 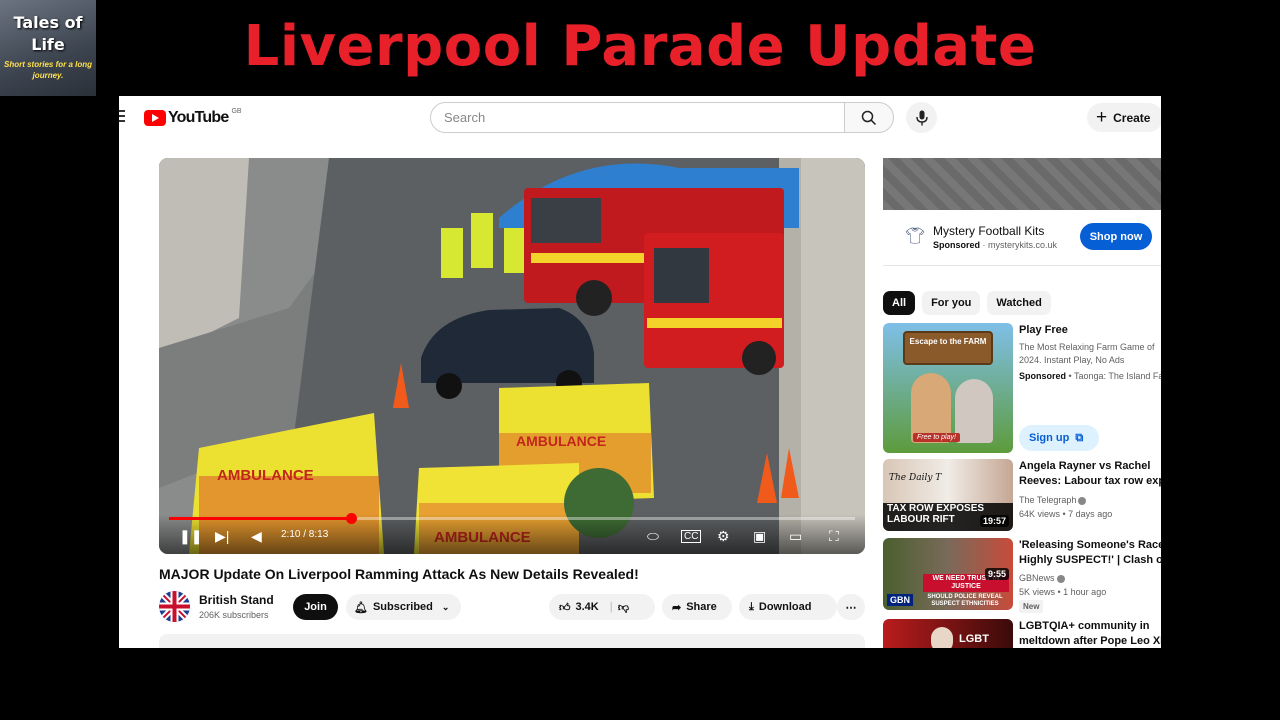 What do you see at coordinates (305, 534) in the screenshot?
I see `time-display: 2:10 / 8:13` at bounding box center [305, 534].